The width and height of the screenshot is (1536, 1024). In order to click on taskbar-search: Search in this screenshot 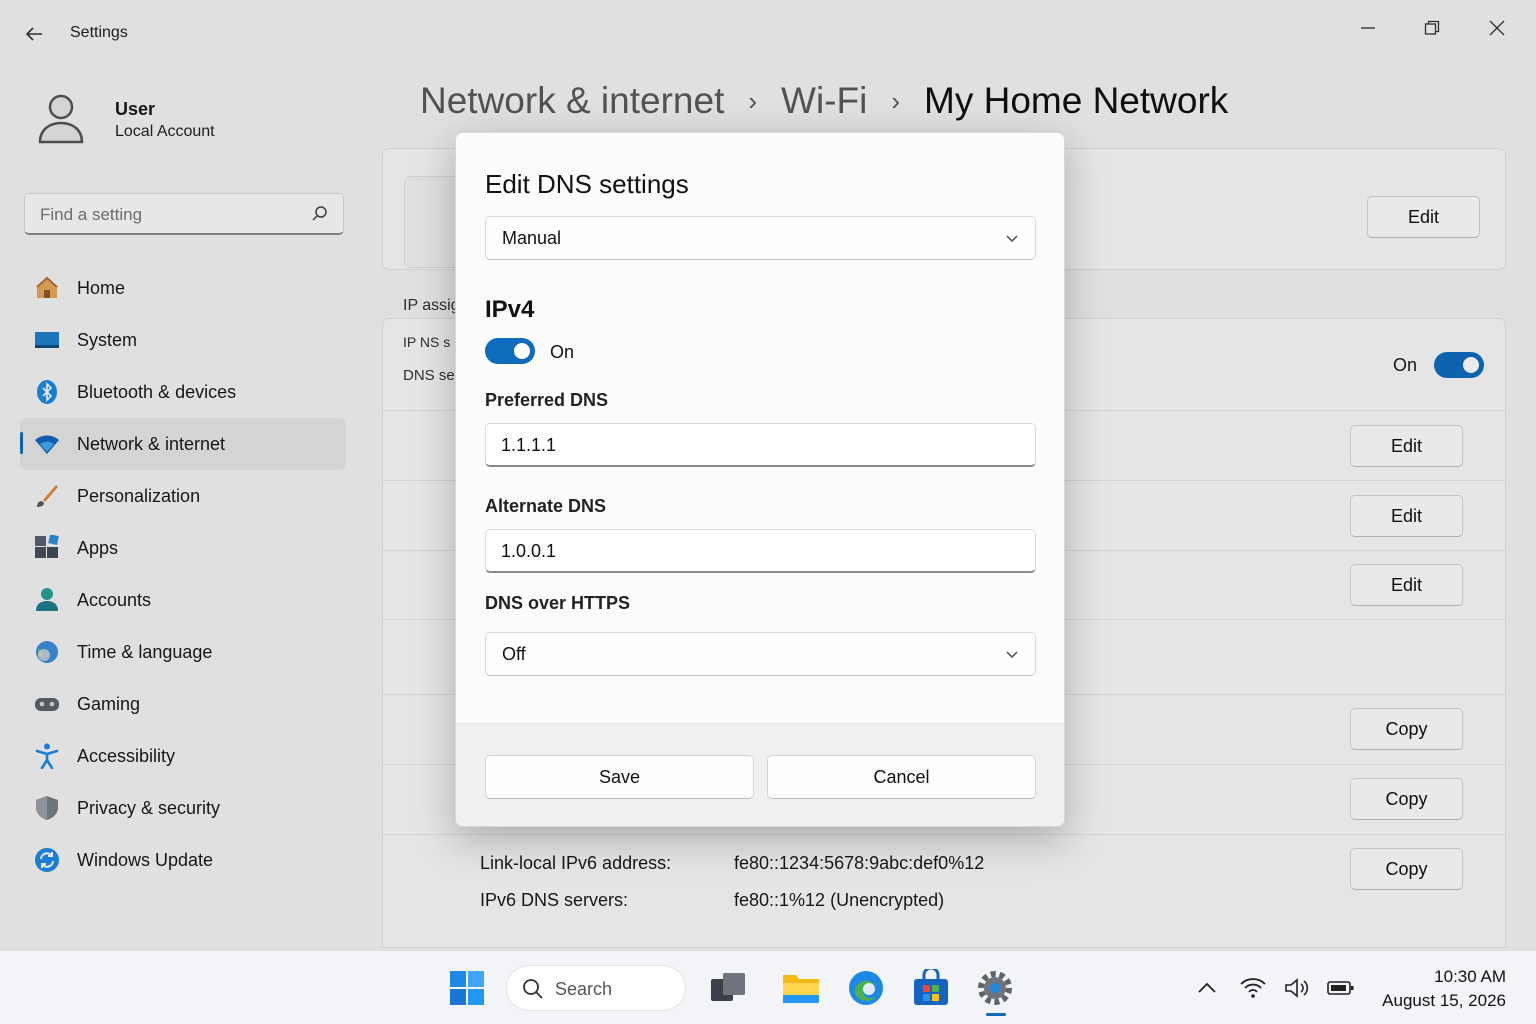, I will do `click(596, 988)`.